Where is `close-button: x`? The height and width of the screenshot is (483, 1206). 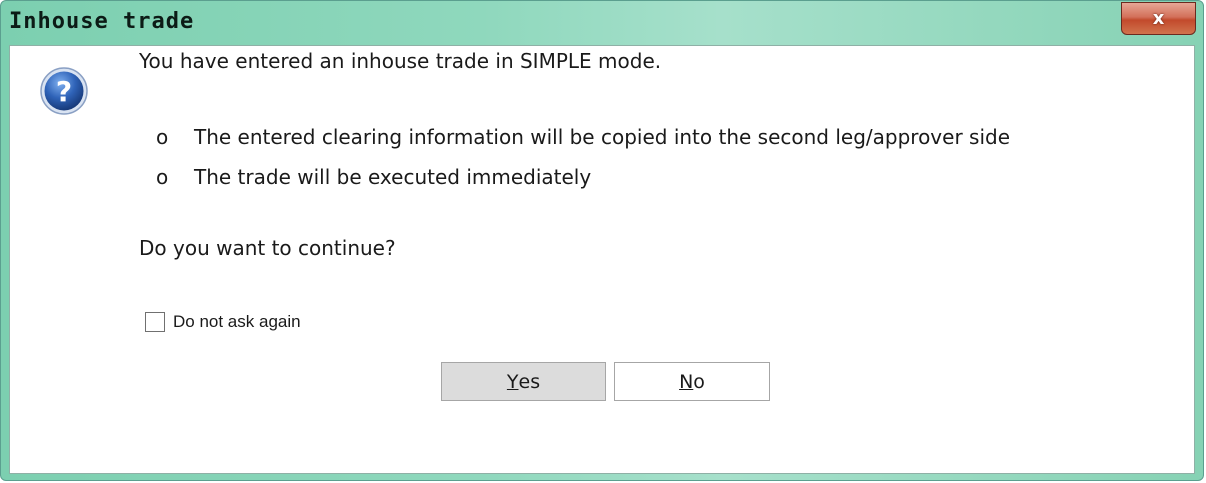 close-button: x is located at coordinates (1158, 18).